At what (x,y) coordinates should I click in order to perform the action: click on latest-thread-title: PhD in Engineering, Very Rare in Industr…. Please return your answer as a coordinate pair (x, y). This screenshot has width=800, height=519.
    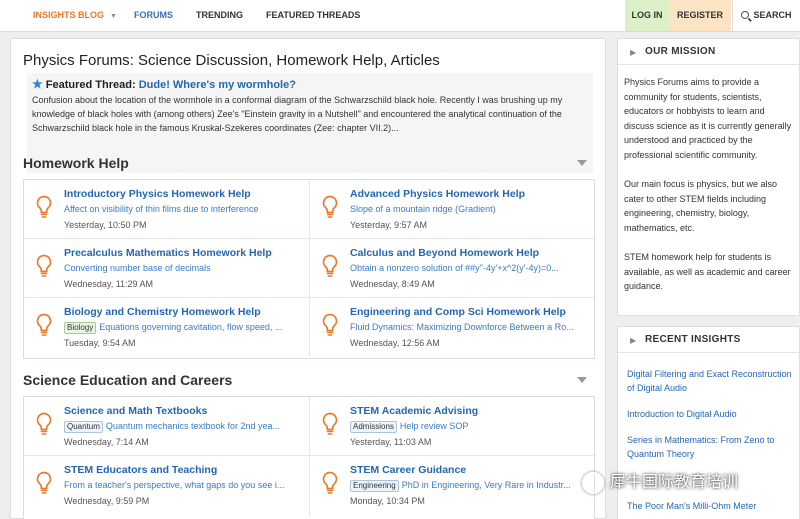
    Looking at the image, I should click on (486, 485).